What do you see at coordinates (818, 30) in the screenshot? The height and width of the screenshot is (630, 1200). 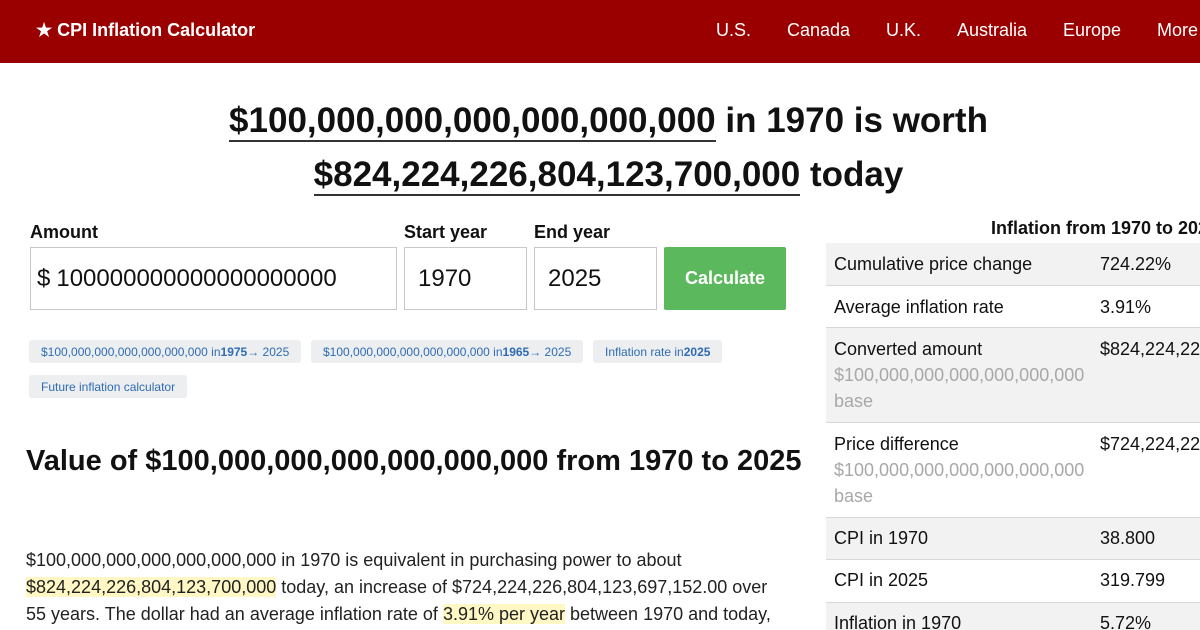 I see `nav-canada: Canada` at bounding box center [818, 30].